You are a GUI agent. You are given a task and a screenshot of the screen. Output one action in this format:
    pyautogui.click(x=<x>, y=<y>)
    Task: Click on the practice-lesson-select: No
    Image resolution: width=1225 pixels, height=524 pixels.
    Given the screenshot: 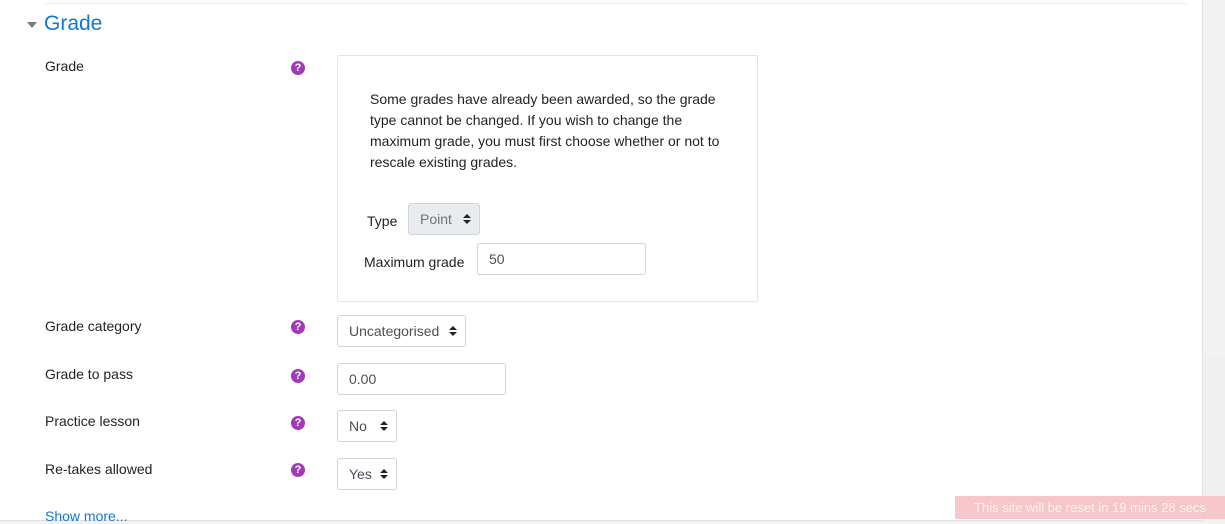 What is the action you would take?
    pyautogui.click(x=367, y=426)
    